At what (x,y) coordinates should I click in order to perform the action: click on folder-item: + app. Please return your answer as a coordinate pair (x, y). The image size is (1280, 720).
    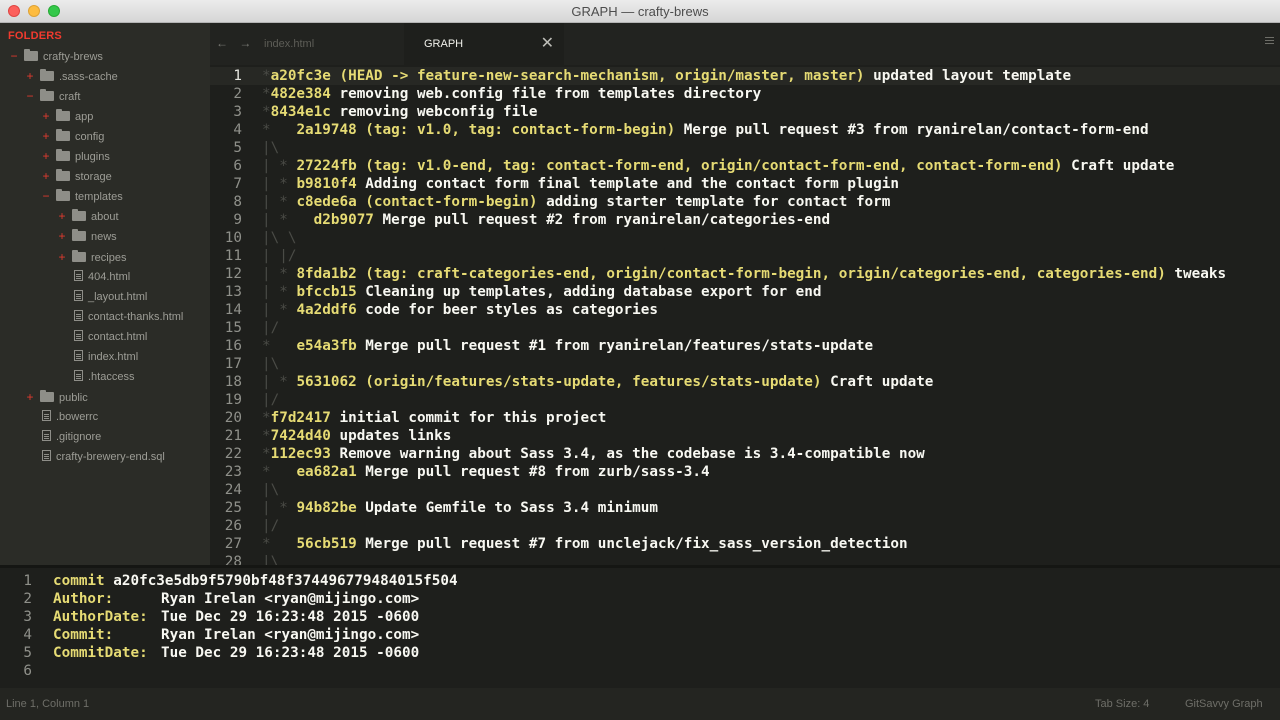
    Looking at the image, I should click on (66, 116).